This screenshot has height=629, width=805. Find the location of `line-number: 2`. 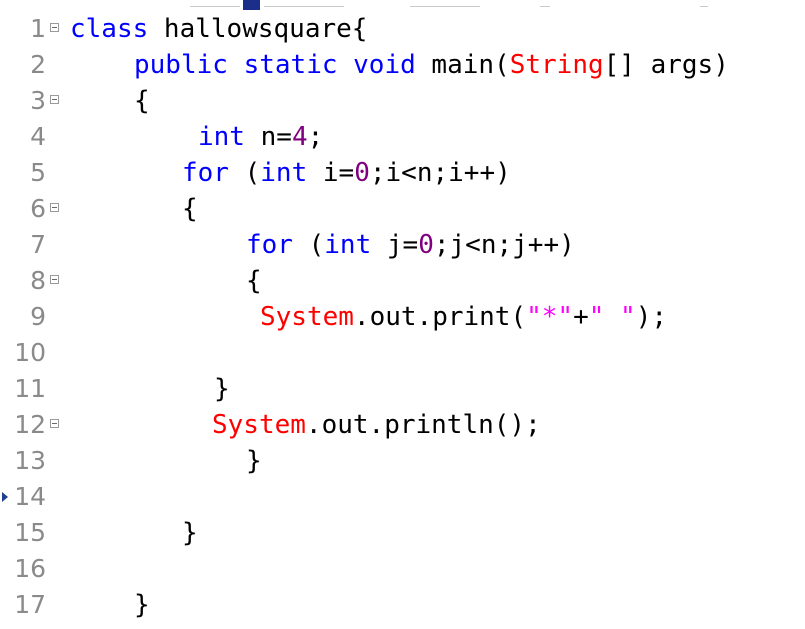

line-number: 2 is located at coordinates (38, 64).